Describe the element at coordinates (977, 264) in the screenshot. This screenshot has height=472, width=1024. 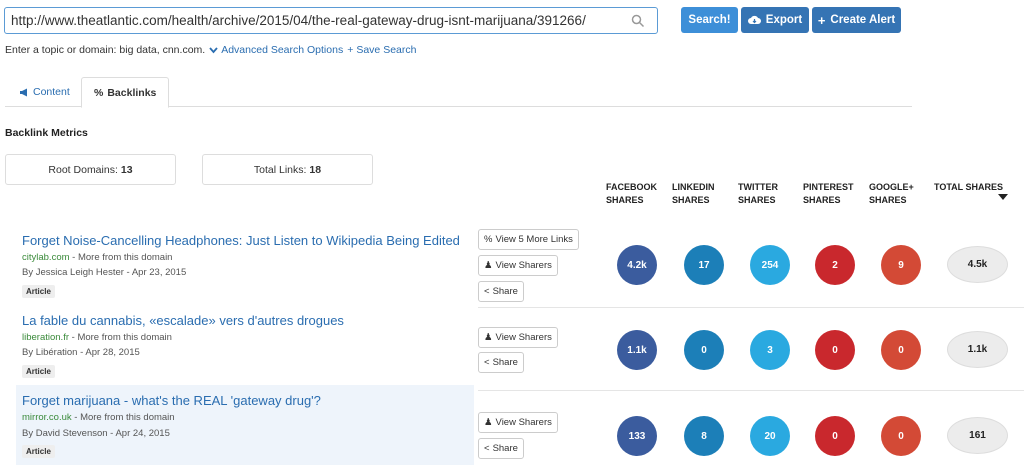
I see `total-shares-count: 4.5k` at that location.